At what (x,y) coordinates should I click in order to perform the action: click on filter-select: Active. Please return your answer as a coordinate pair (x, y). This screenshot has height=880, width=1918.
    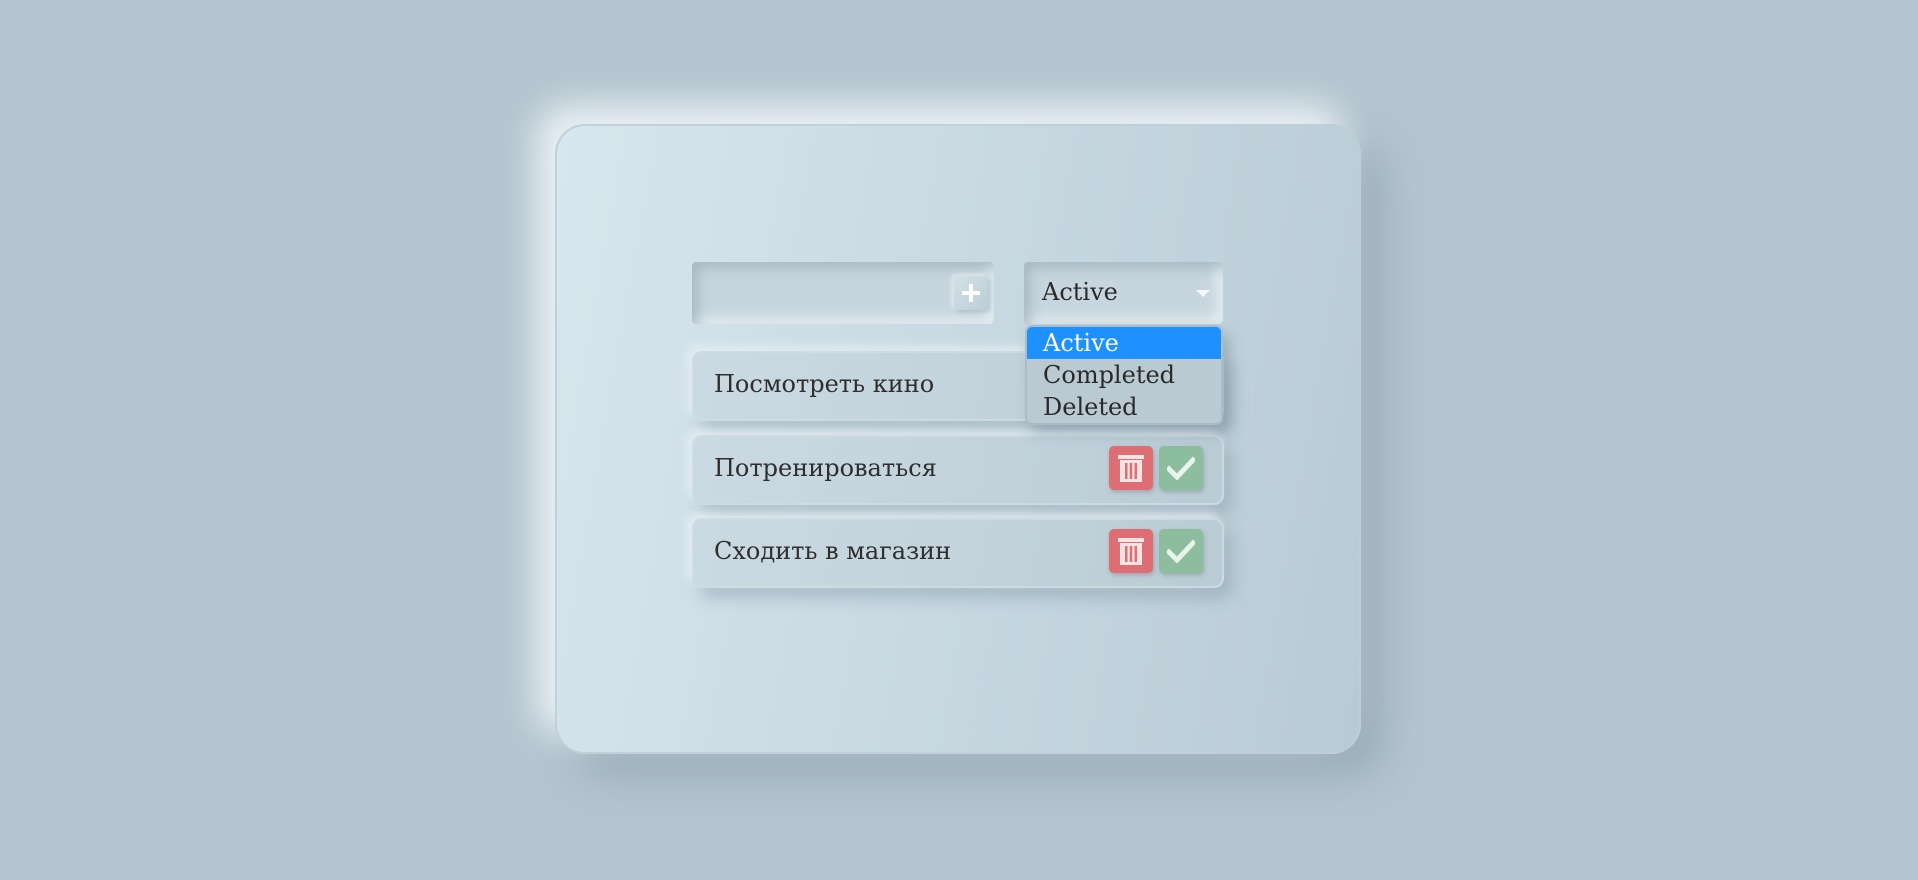
    Looking at the image, I should click on (1123, 293).